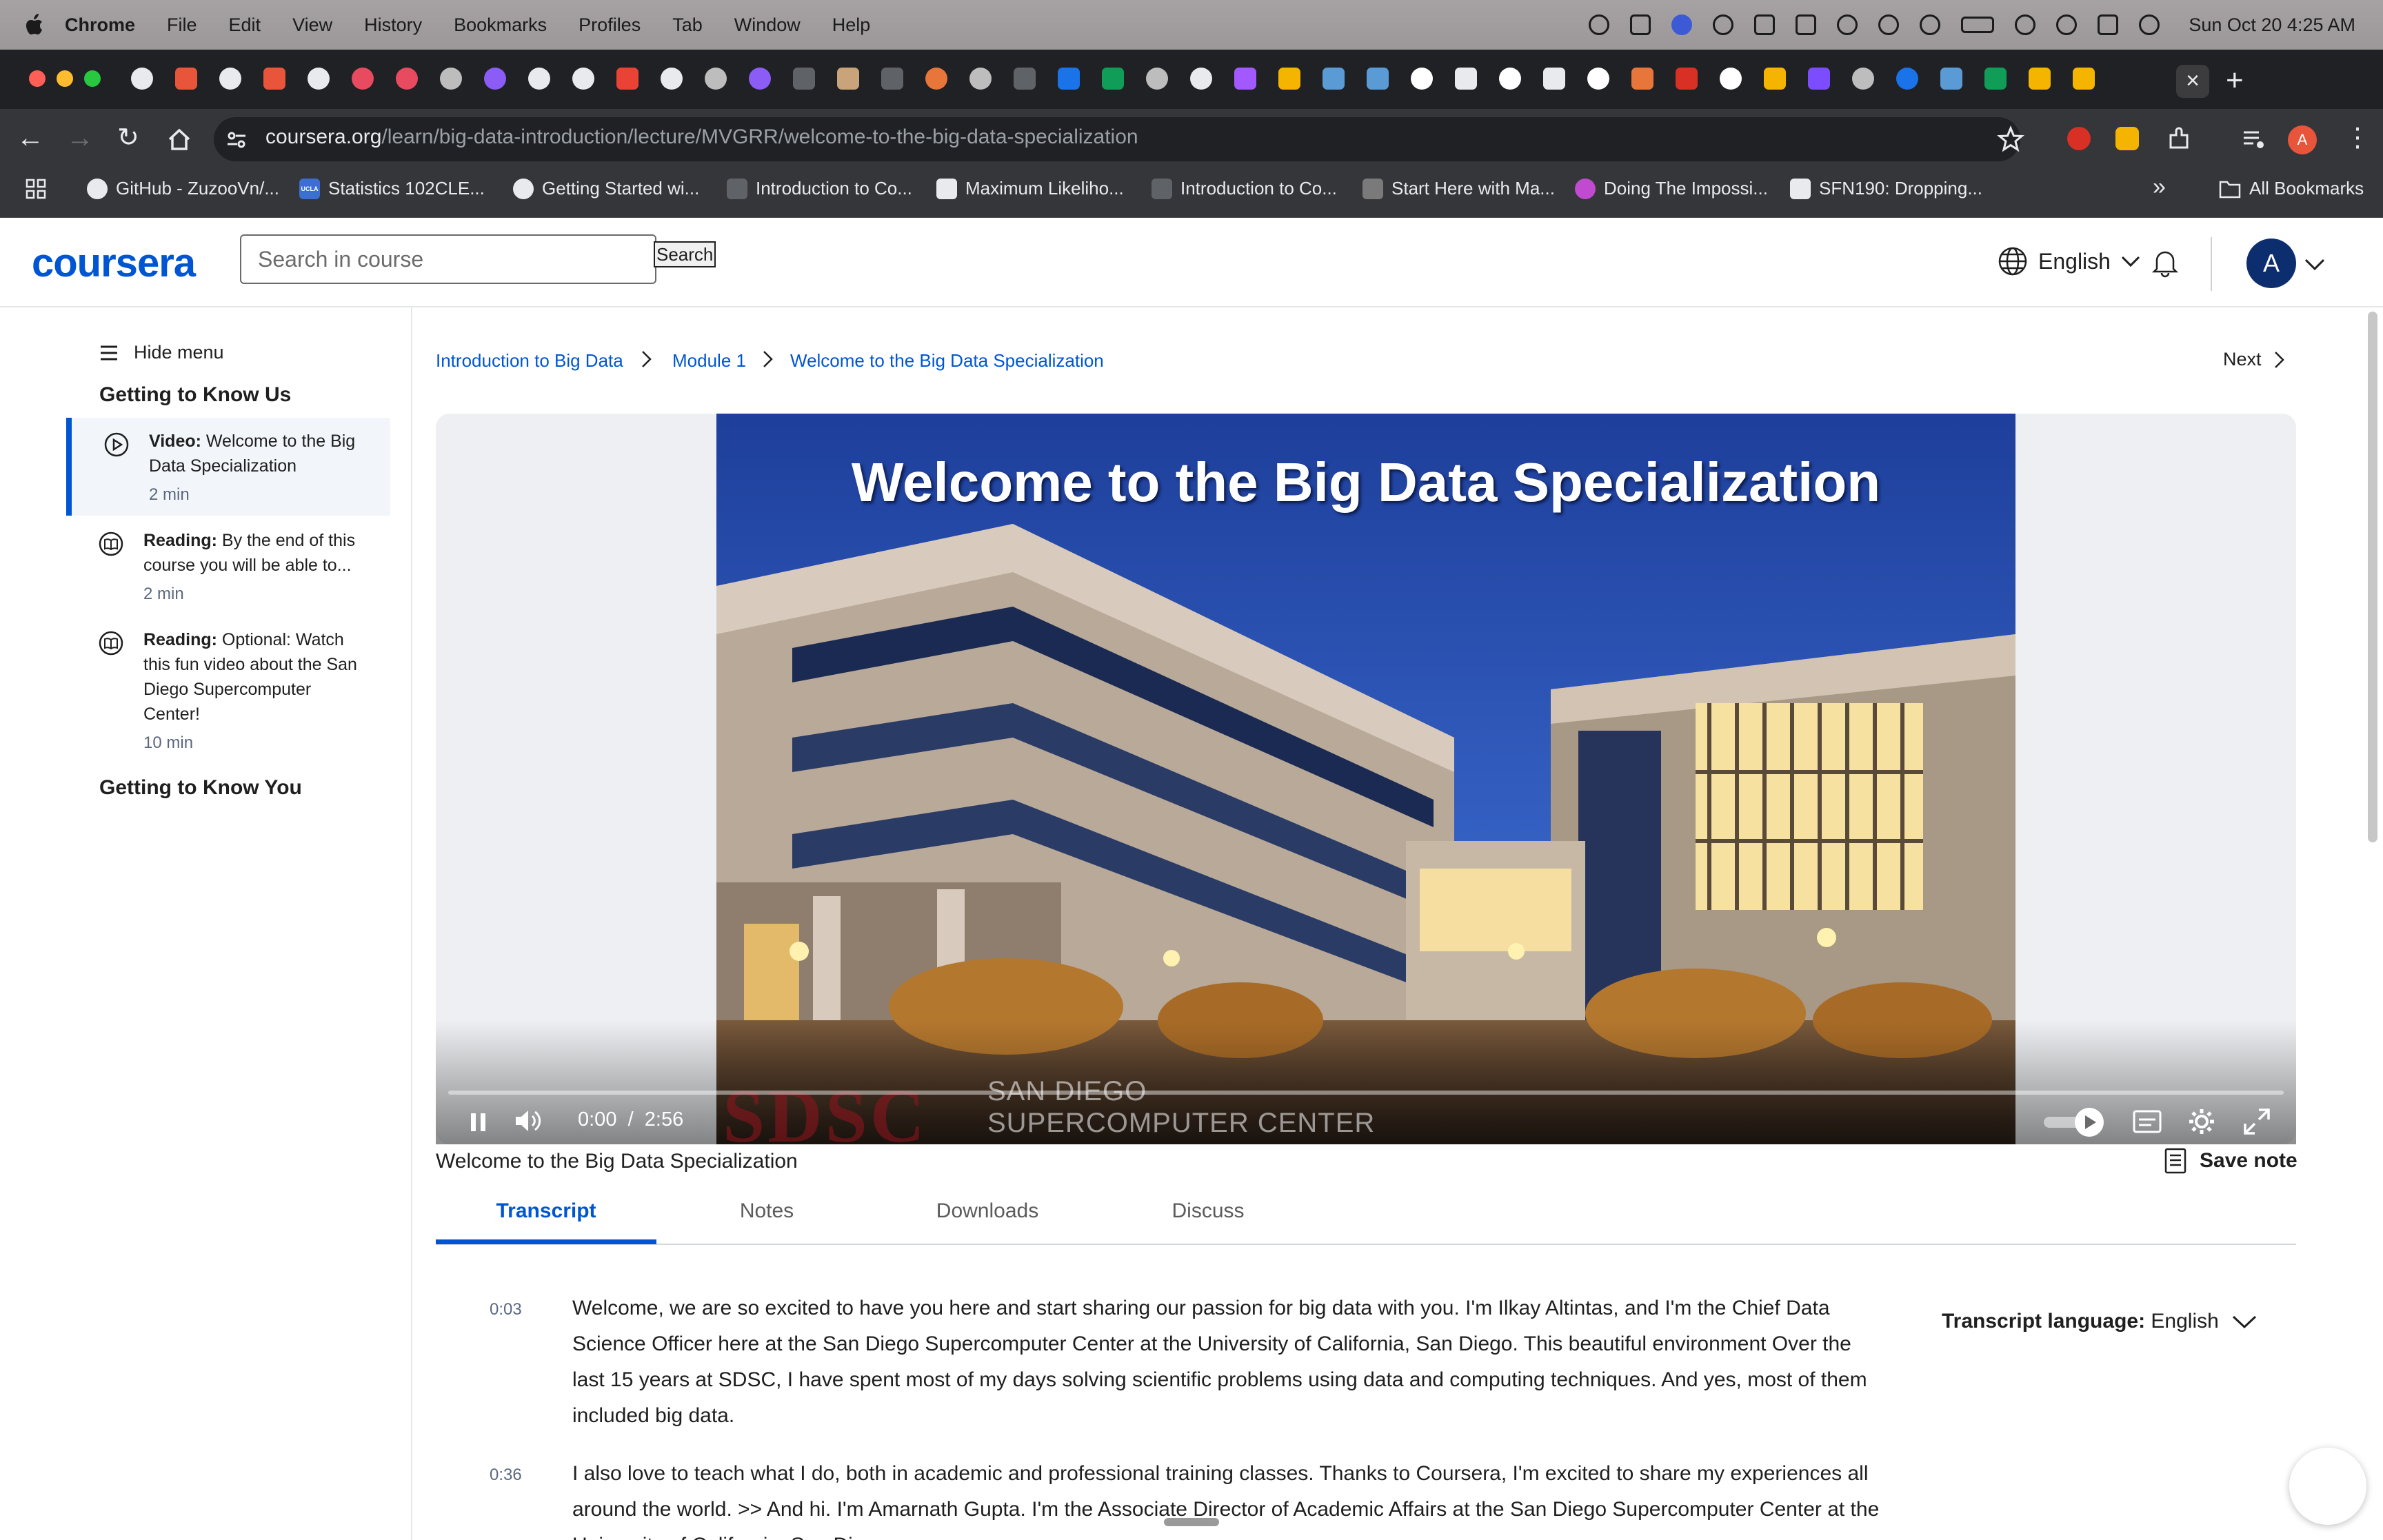 This screenshot has width=2383, height=1540. Describe the element at coordinates (1208, 1211) in the screenshot. I see `tab-discuss: Discuss` at that location.